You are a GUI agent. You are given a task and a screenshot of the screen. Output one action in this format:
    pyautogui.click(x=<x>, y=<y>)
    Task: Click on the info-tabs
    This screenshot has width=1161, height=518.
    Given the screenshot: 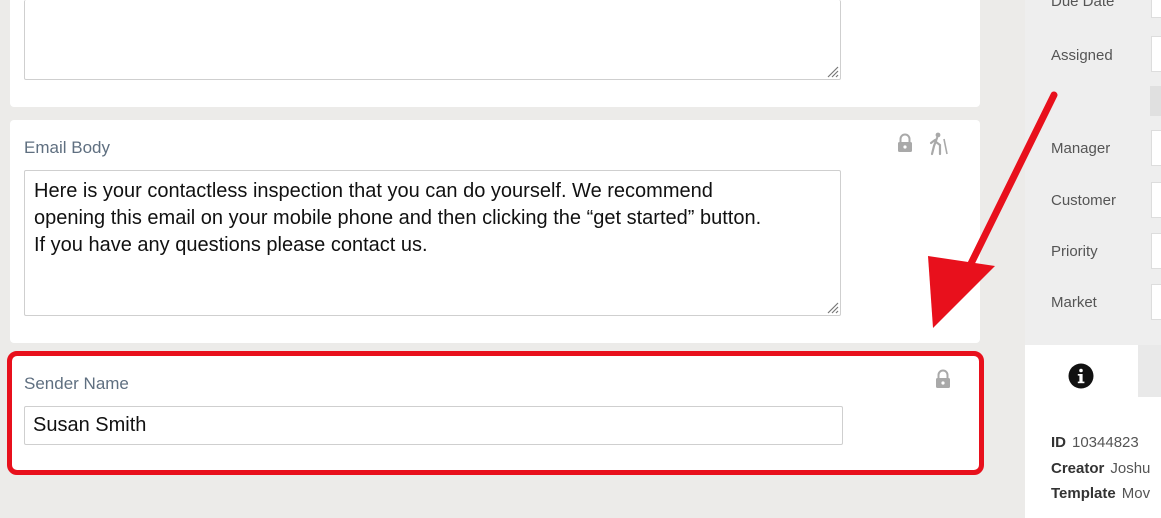 What is the action you would take?
    pyautogui.click(x=1093, y=371)
    